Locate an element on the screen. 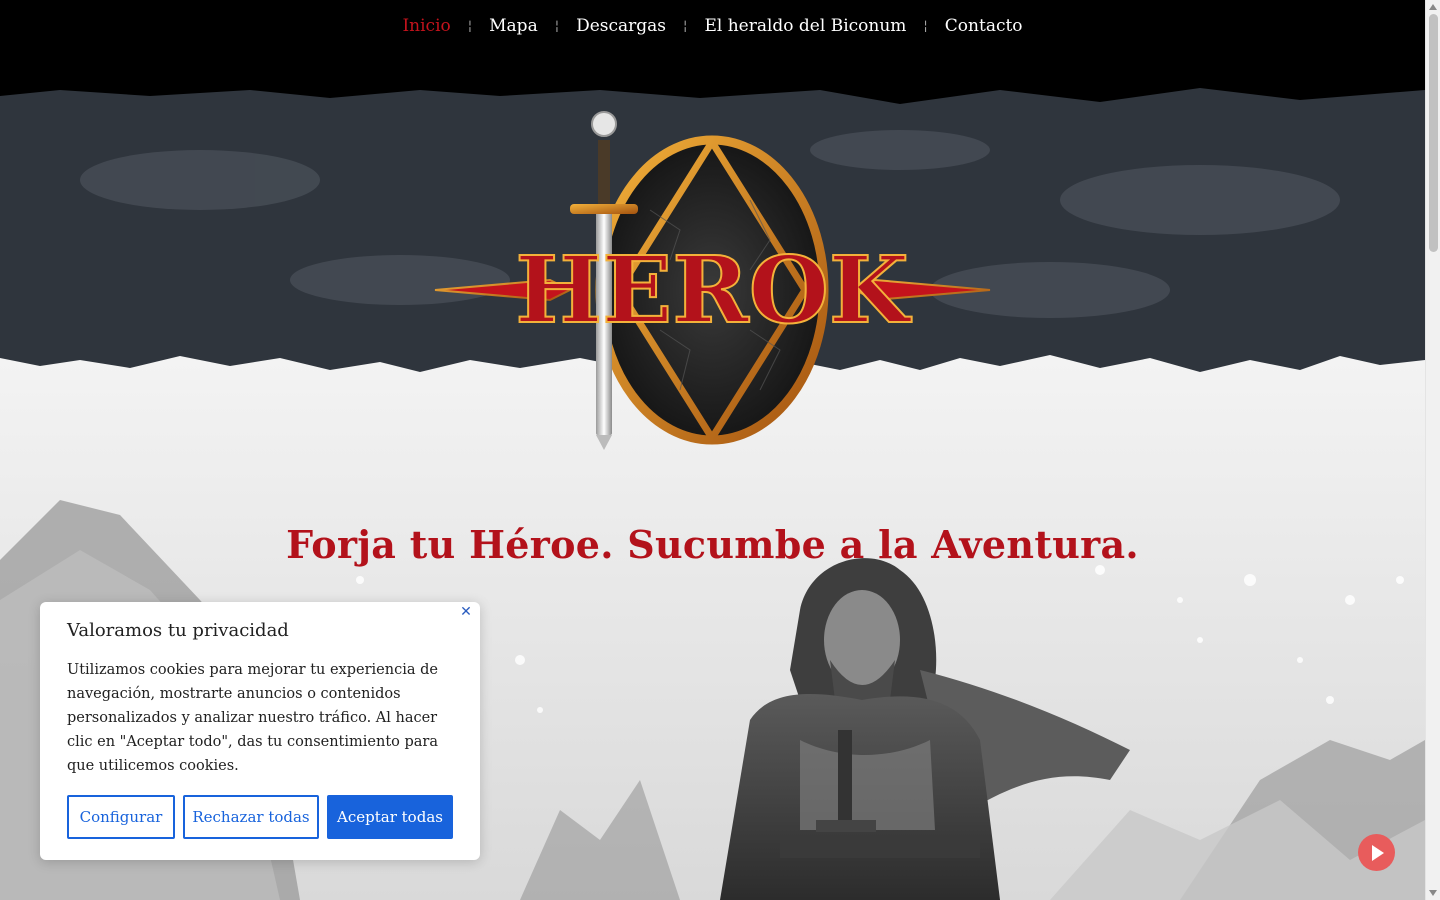 This screenshot has width=1440, height=900. herok-logo: HEROK is located at coordinates (712, 280).